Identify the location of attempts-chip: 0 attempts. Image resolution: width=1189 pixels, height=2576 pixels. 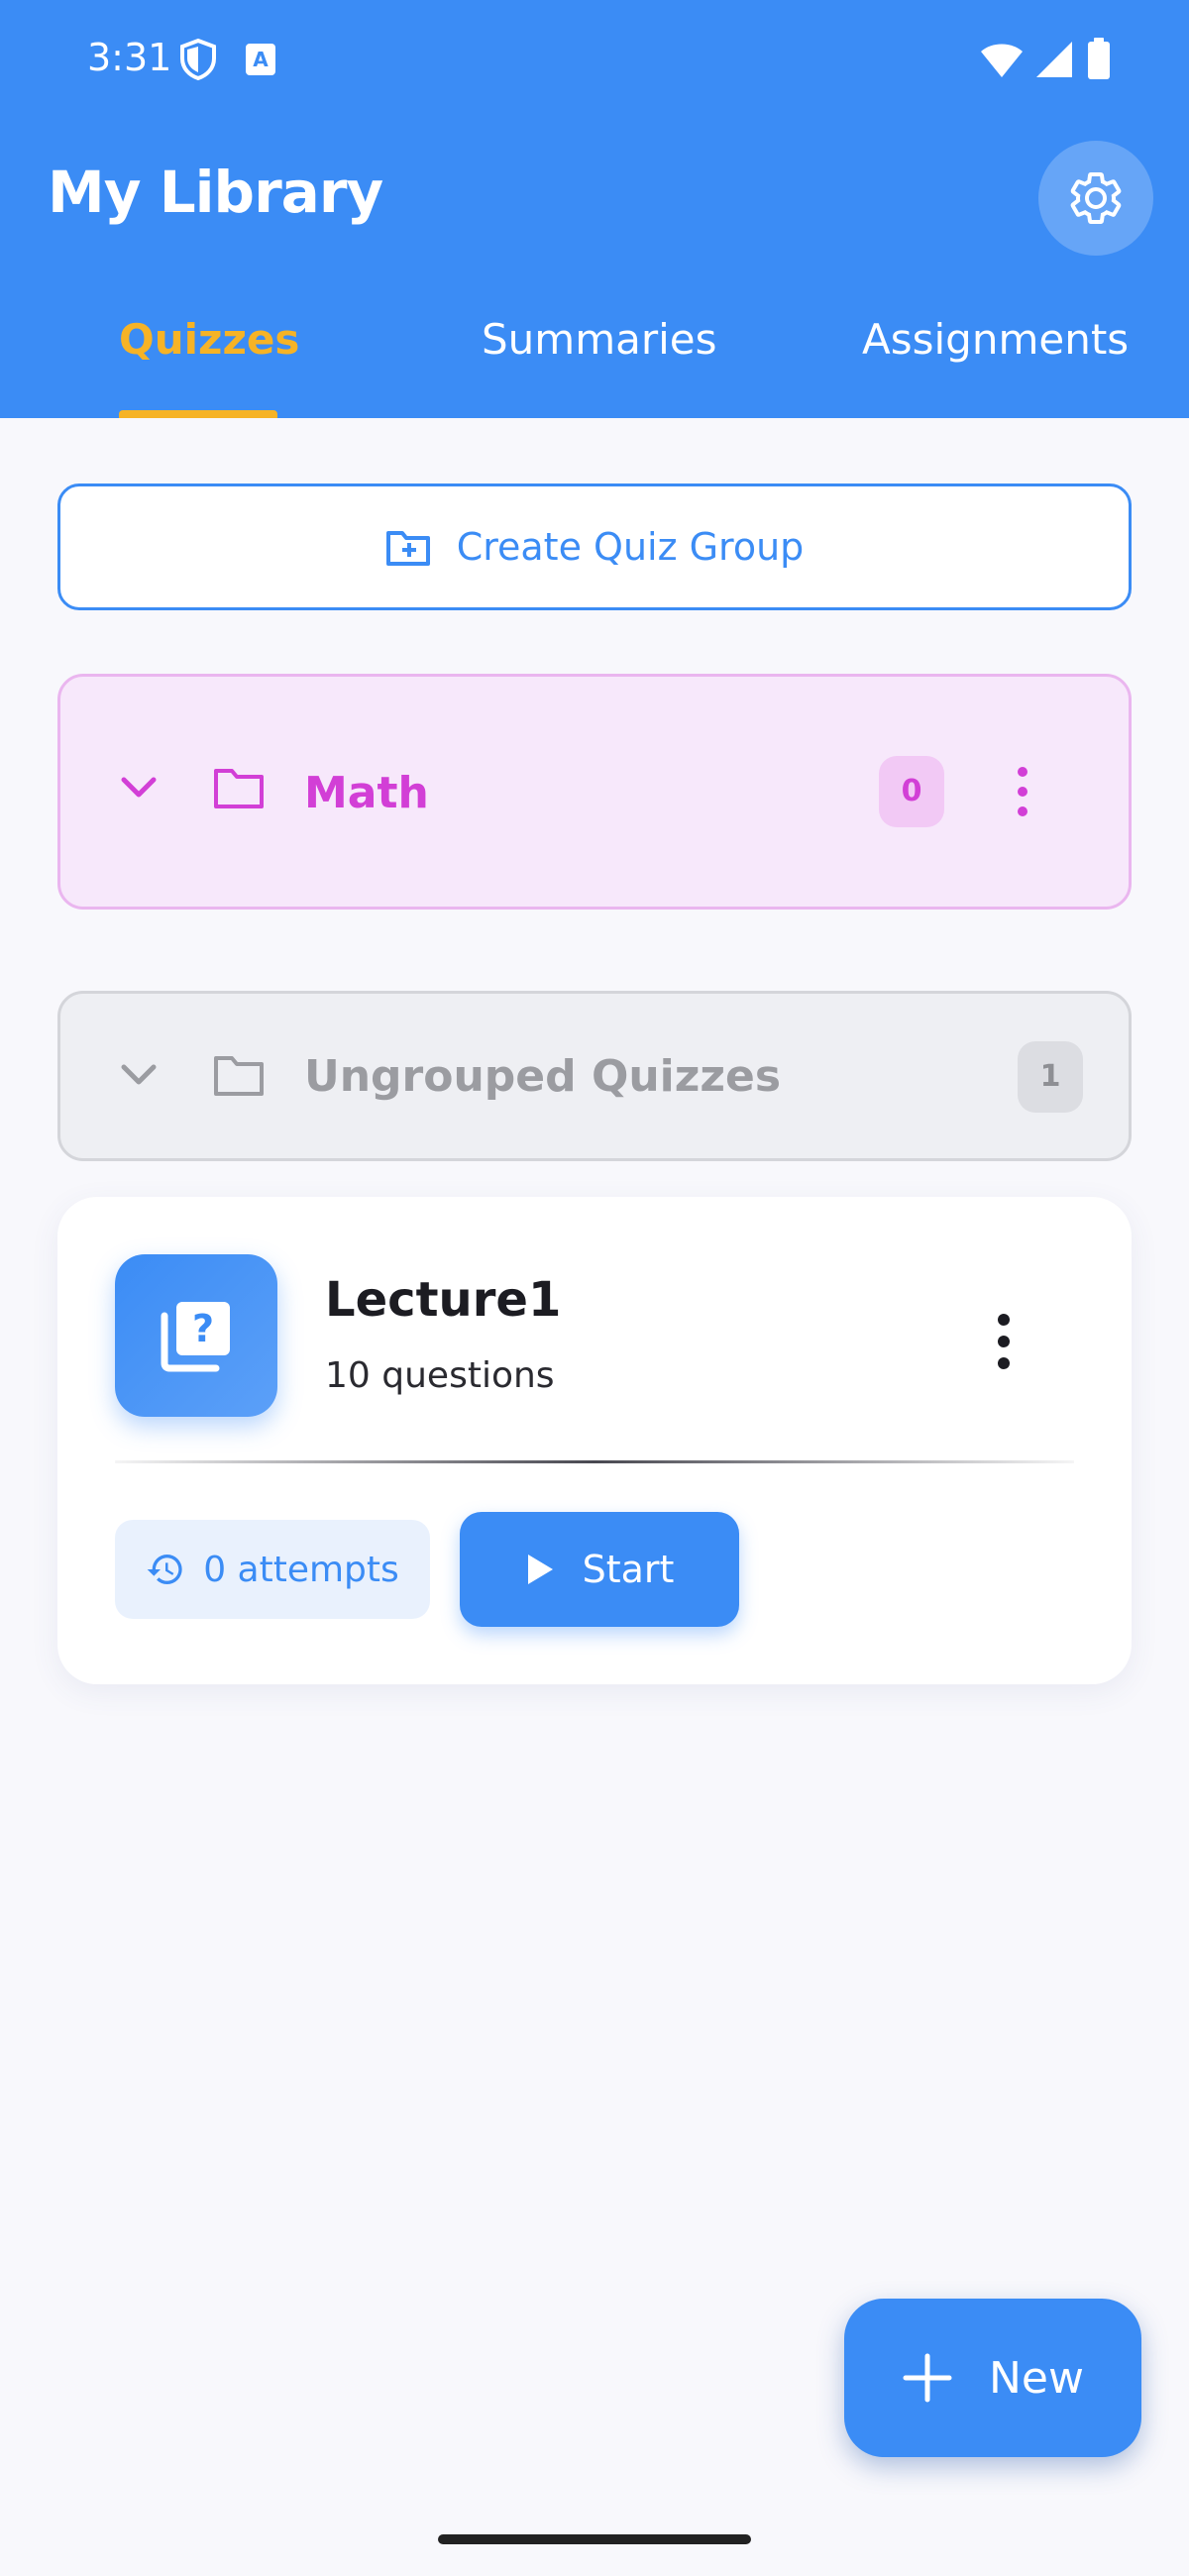
(273, 1569).